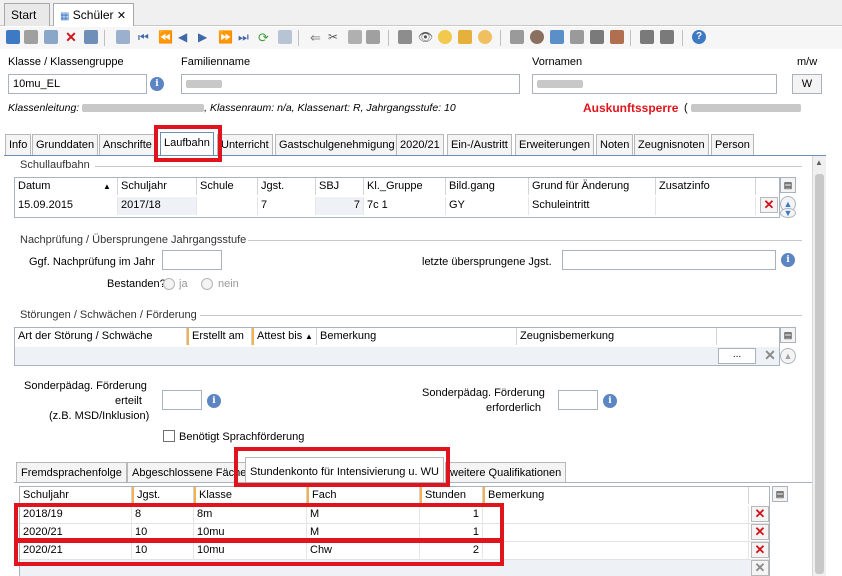 The image size is (842, 576). What do you see at coordinates (93, 14) in the screenshot?
I see `tab-schueler: ▦ Schüler ✕` at bounding box center [93, 14].